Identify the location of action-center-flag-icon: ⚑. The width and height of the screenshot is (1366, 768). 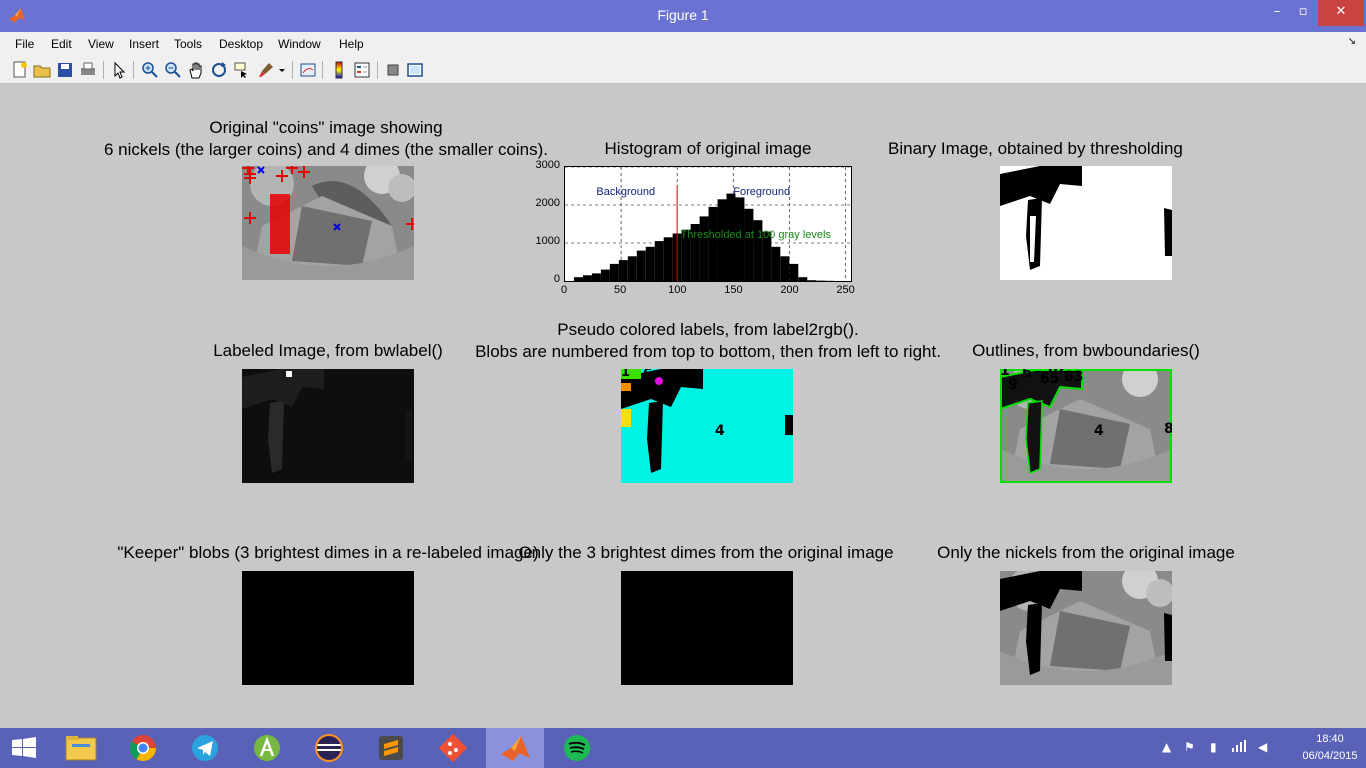
(1189, 747).